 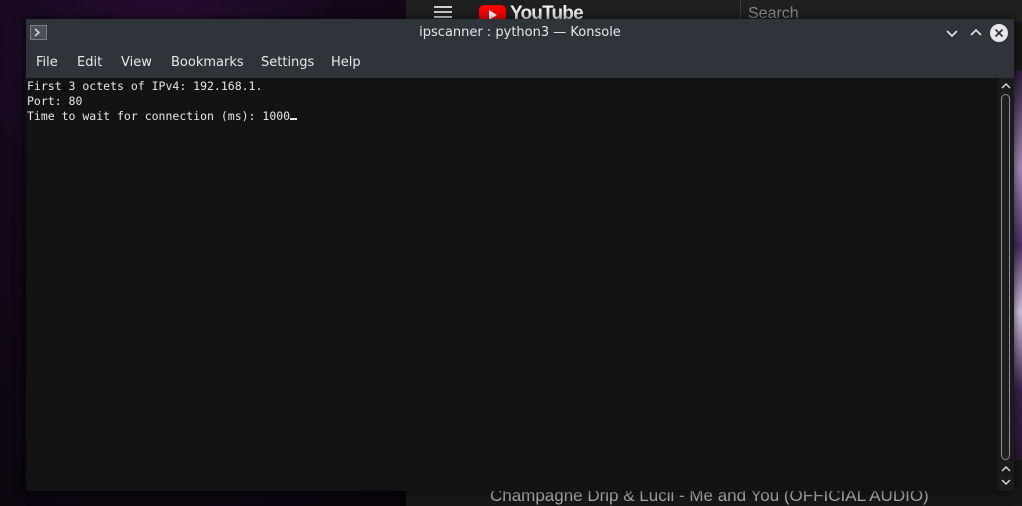 I want to click on menu-file: File, so click(x=47, y=62).